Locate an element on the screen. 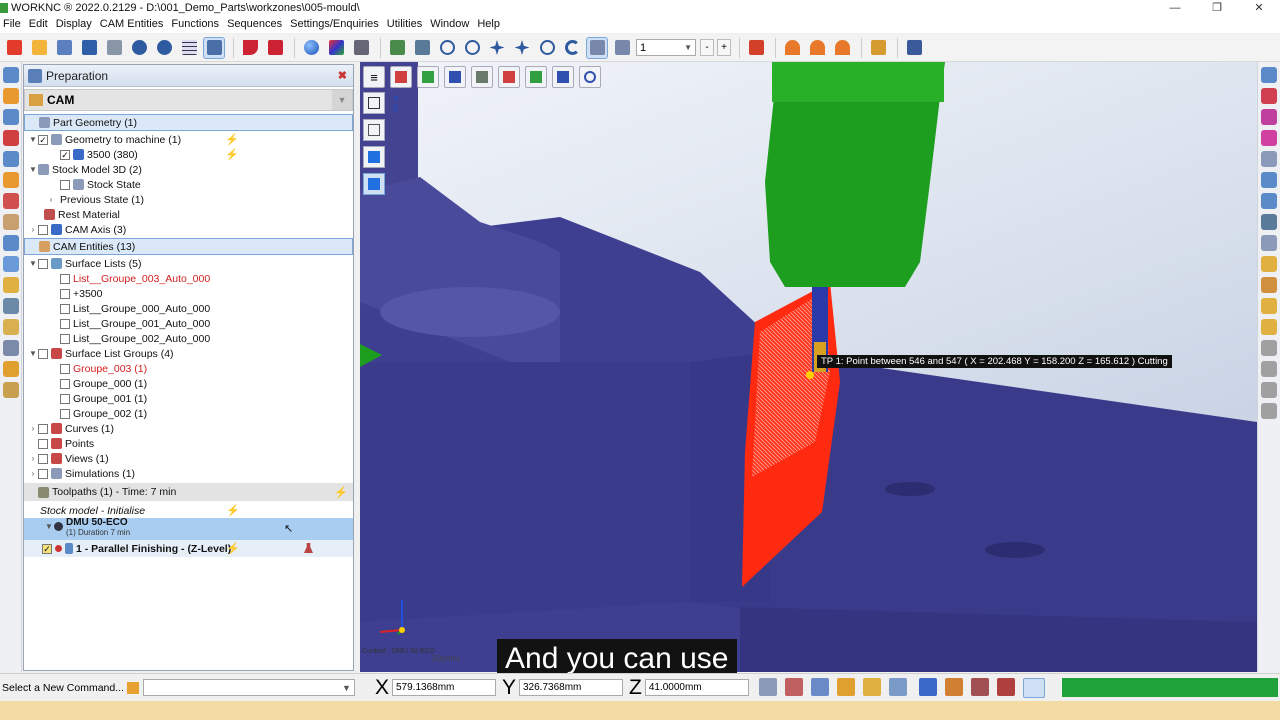 The height and width of the screenshot is (720, 1280). cam-selector: CAM ▼ is located at coordinates (188, 100).